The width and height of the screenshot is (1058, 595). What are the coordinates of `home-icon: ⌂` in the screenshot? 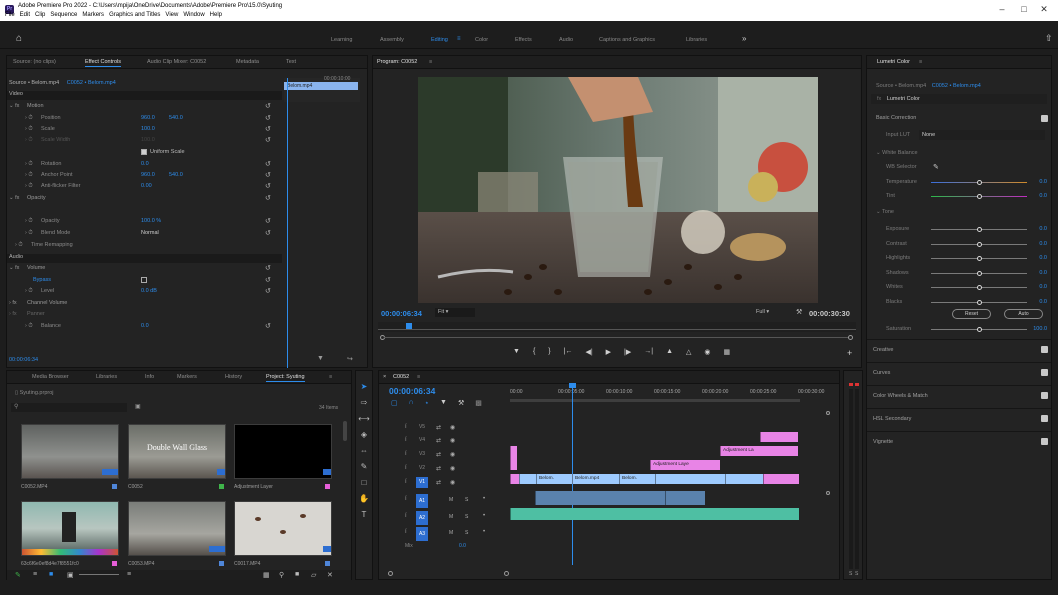 It's located at (19, 38).